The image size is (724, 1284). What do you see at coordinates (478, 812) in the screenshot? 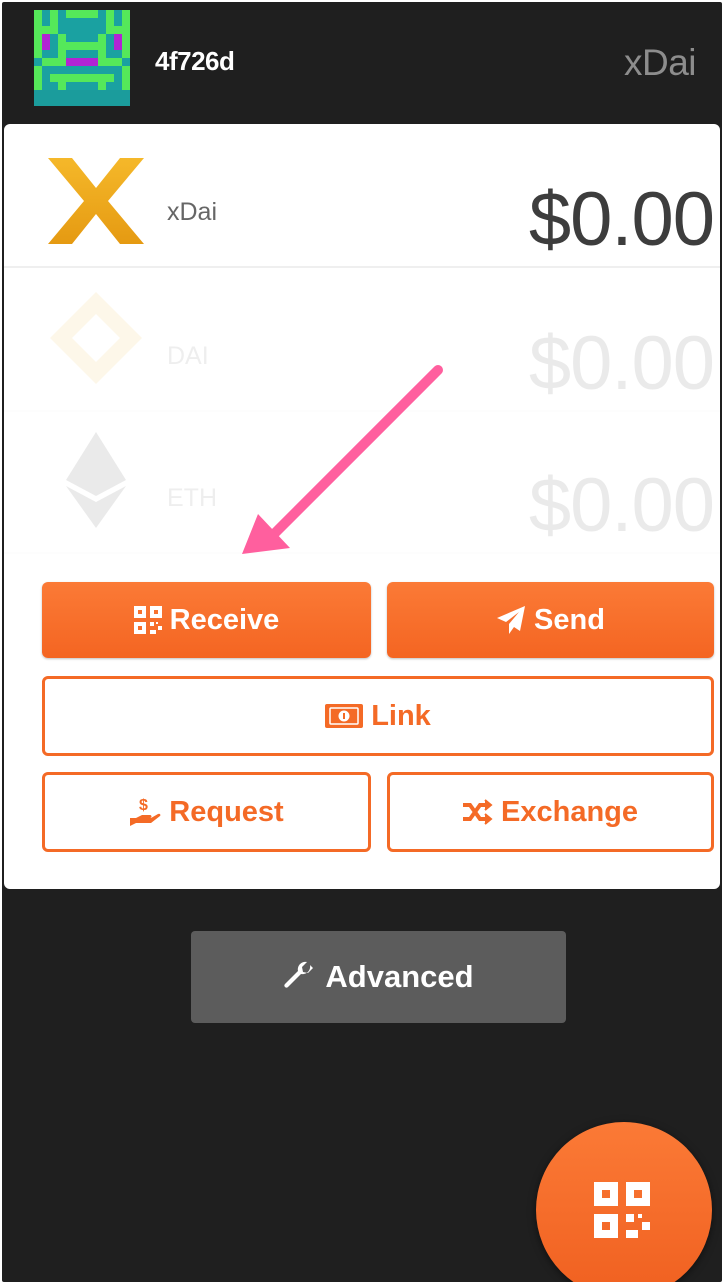
I see `shuffle-icon` at bounding box center [478, 812].